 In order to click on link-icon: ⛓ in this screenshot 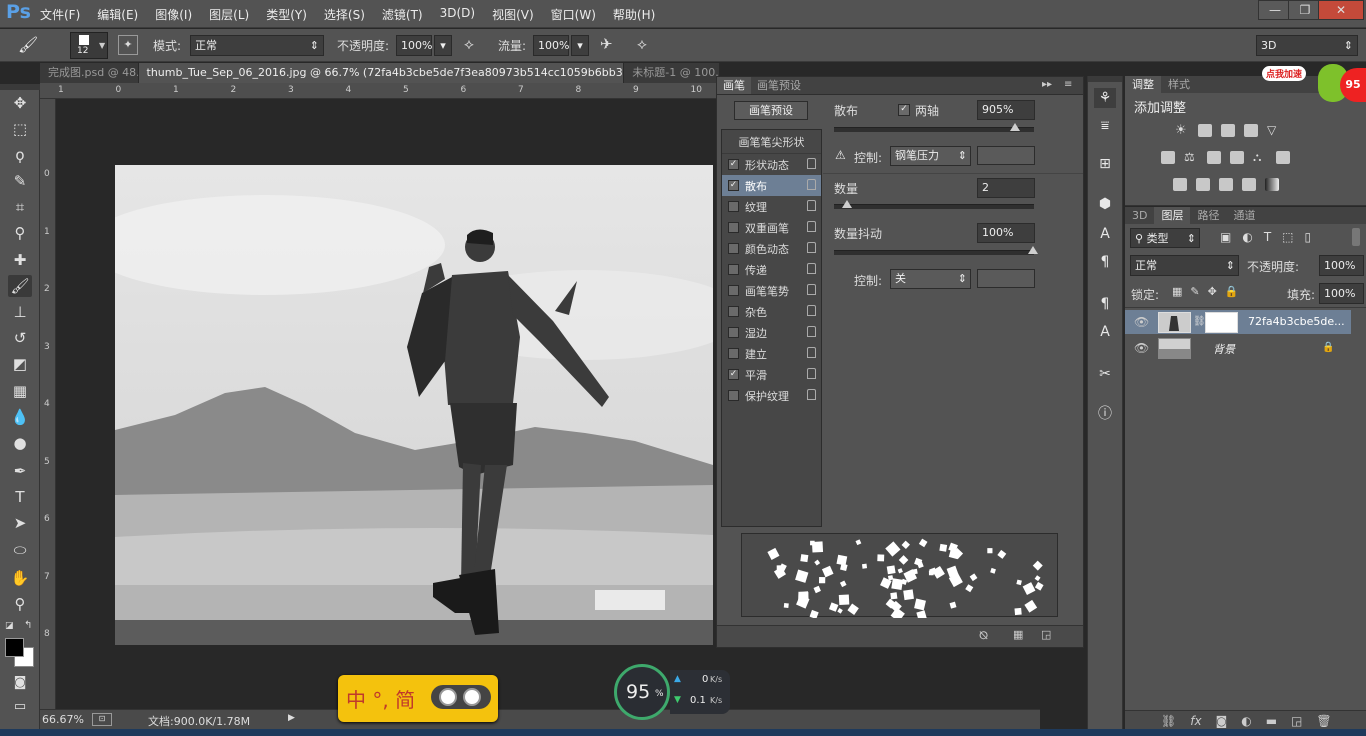, I will do `click(1199, 321)`.